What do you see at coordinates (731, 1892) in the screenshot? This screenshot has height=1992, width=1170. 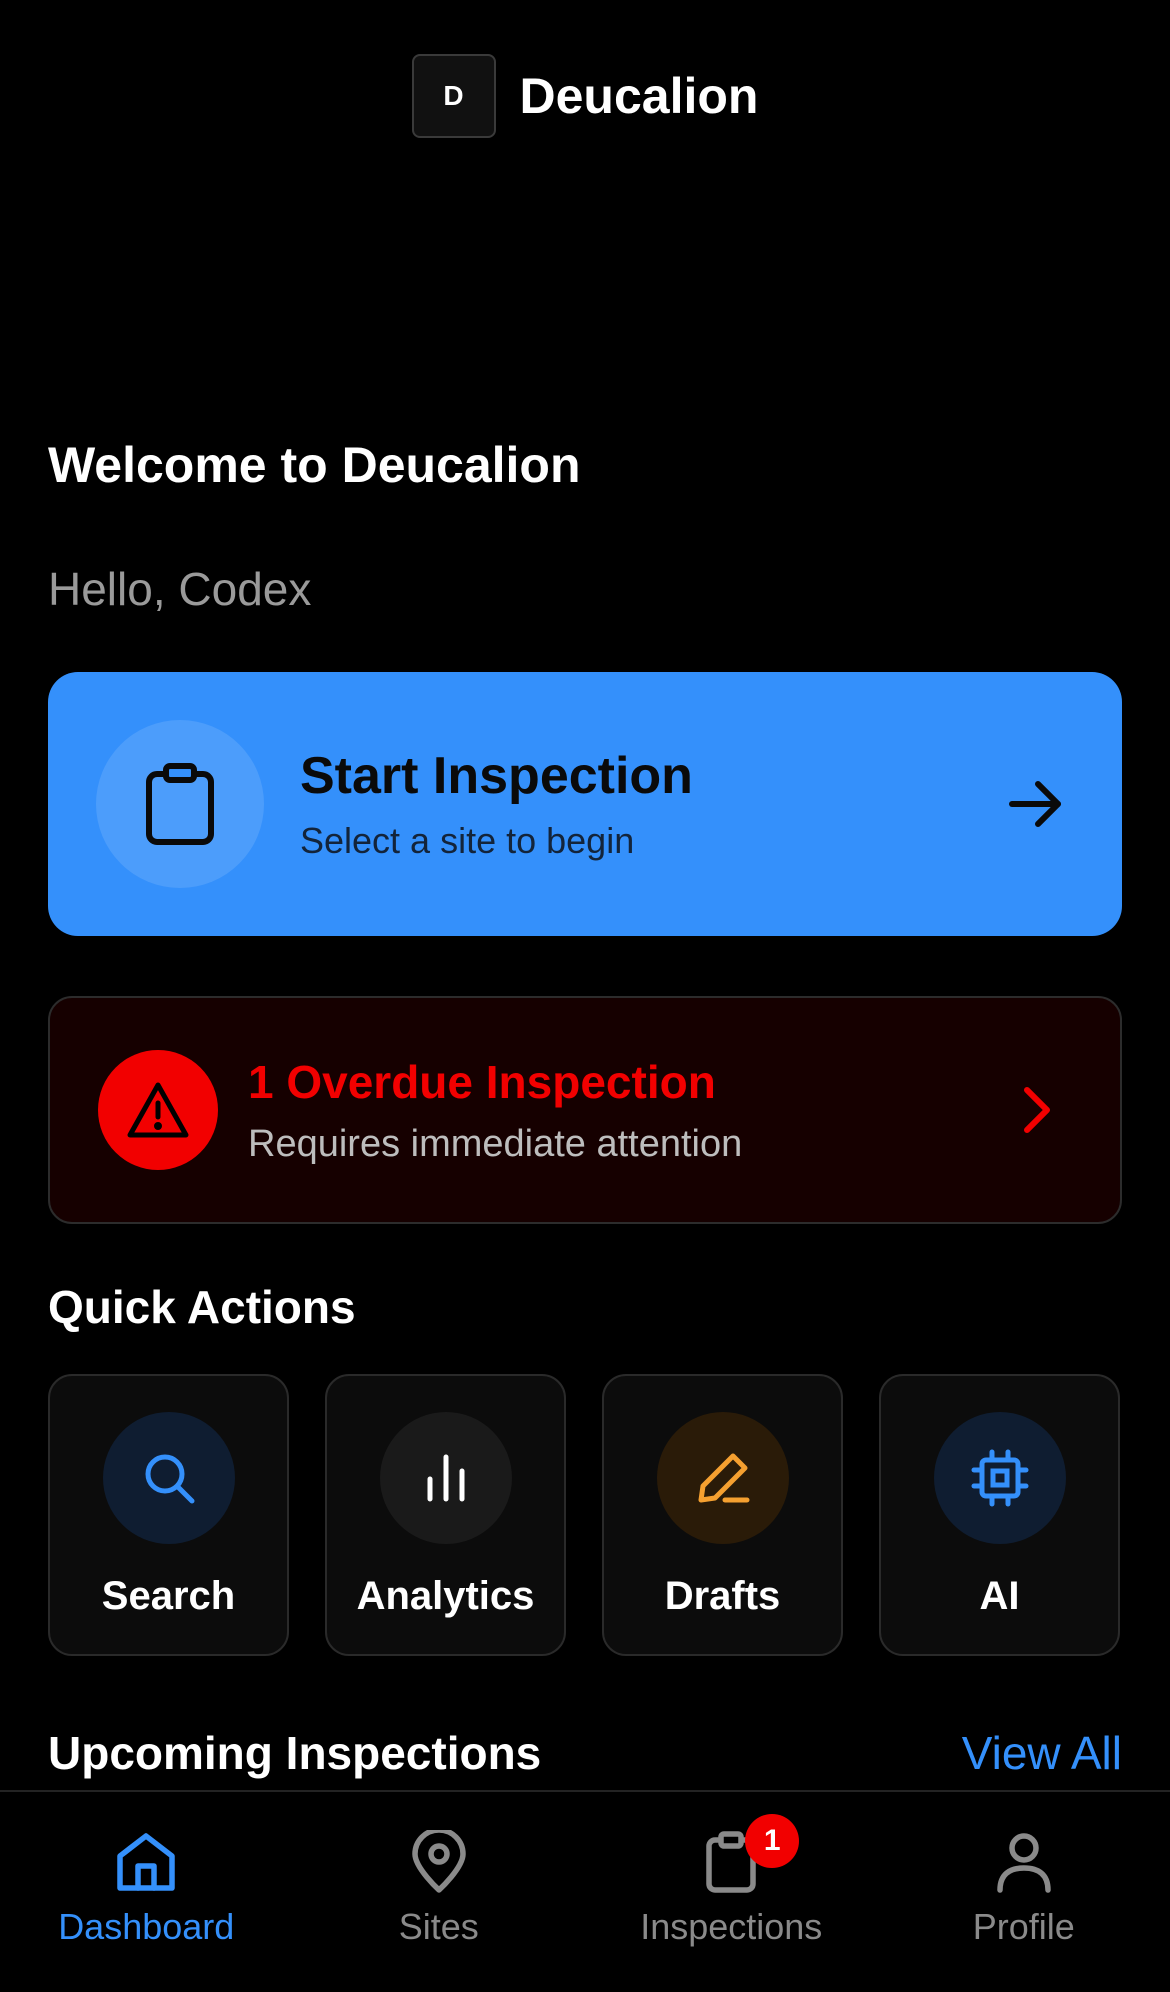 I see `nav-inspections: 1 Inspections` at bounding box center [731, 1892].